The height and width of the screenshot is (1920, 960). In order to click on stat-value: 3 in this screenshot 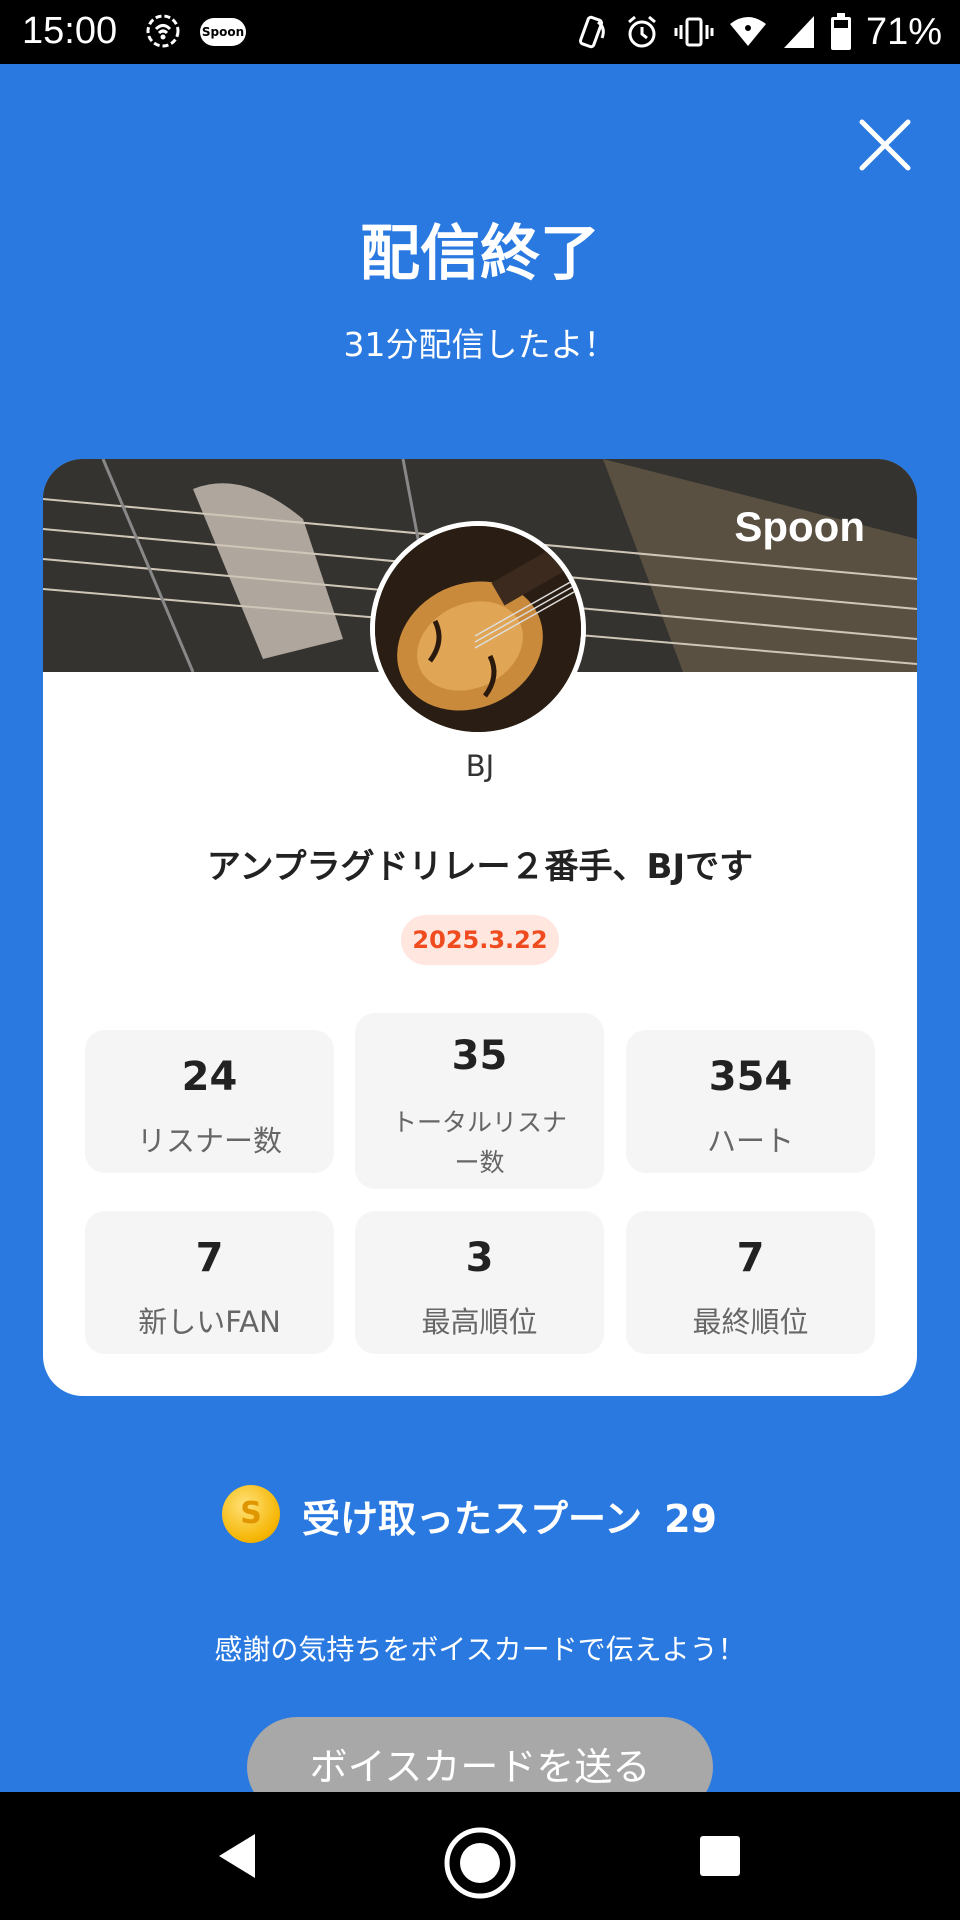, I will do `click(479, 1258)`.